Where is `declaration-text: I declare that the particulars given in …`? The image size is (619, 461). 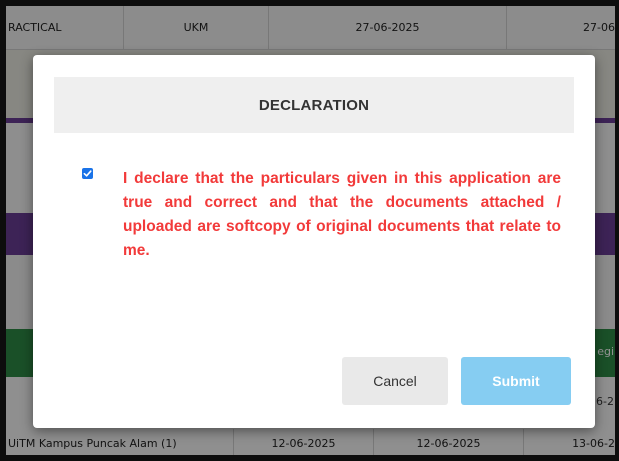
declaration-text: I declare that the particulars given in … is located at coordinates (342, 214).